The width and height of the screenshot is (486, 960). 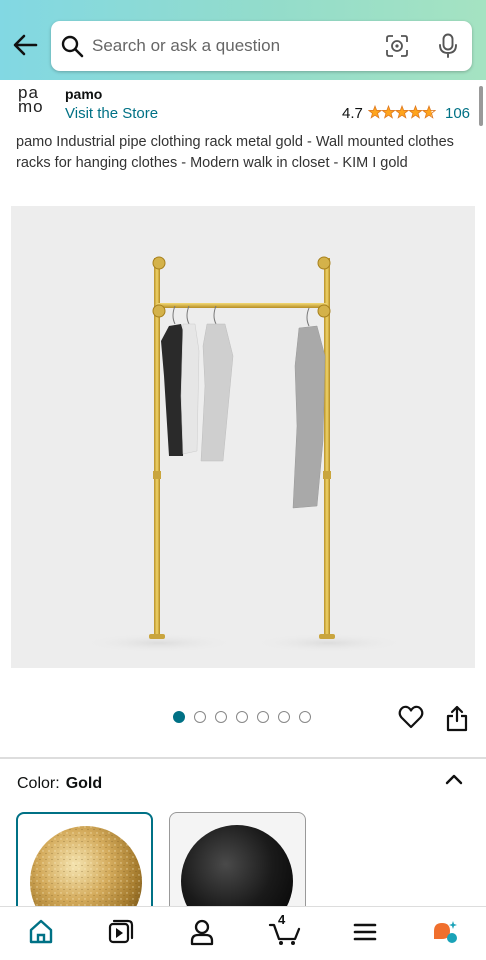 I want to click on top-bar, so click(x=243, y=40).